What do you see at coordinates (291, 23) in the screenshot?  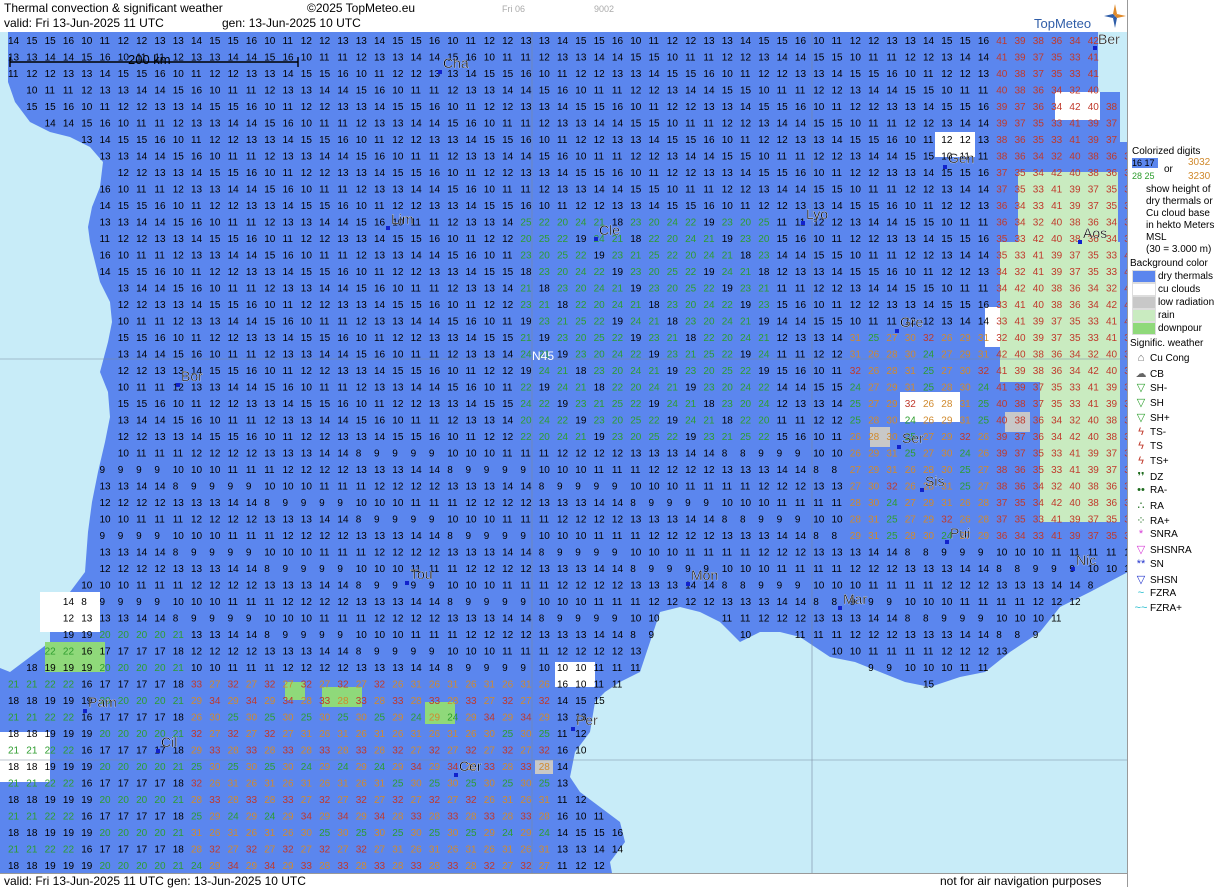 I see `generation-time: gen: 13-Jun-2025 10 UTC` at bounding box center [291, 23].